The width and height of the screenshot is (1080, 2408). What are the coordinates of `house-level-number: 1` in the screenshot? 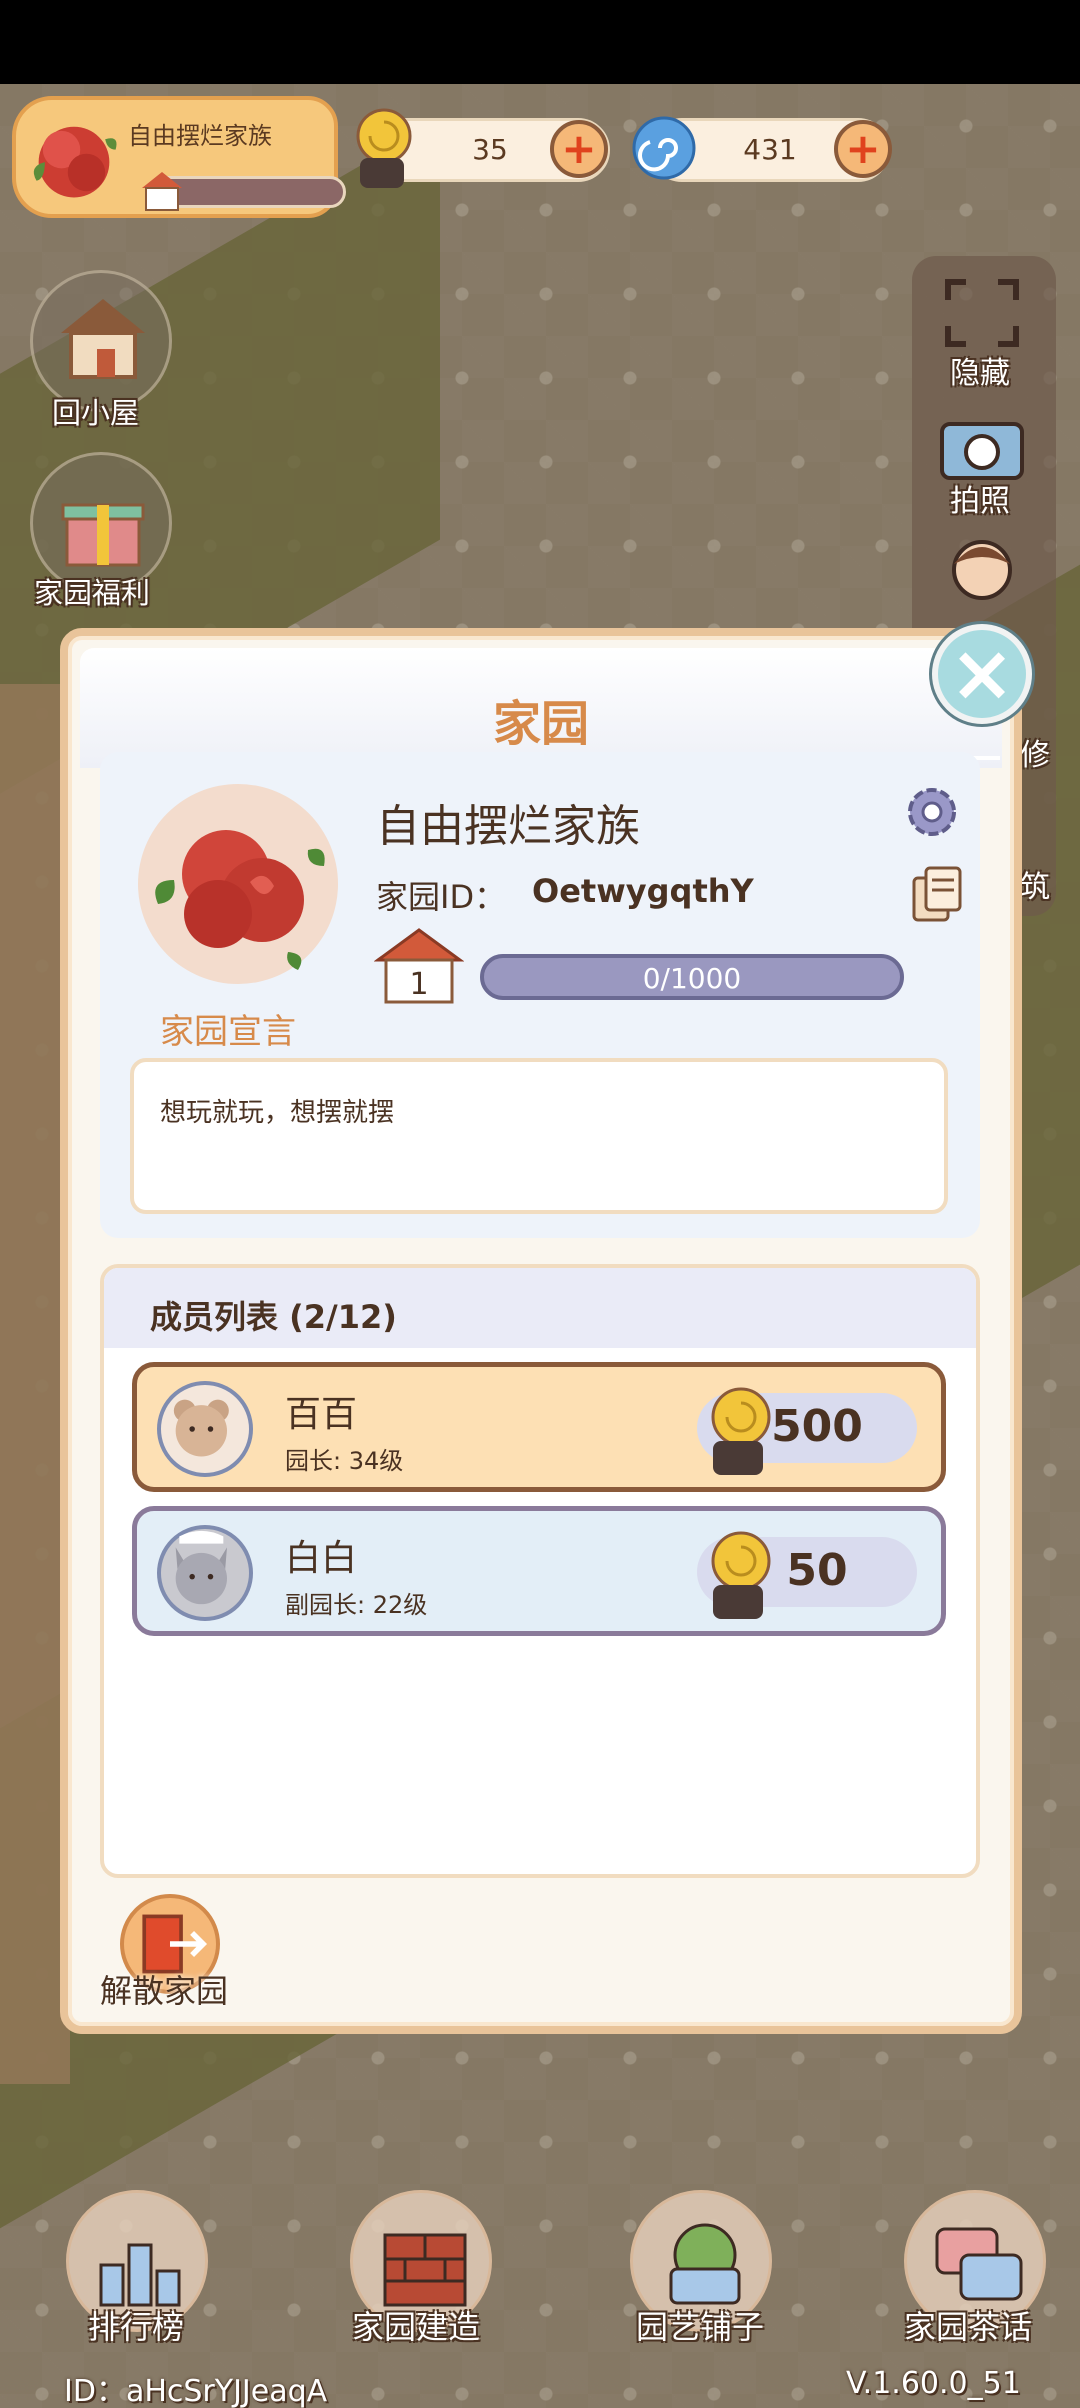 It's located at (418, 984).